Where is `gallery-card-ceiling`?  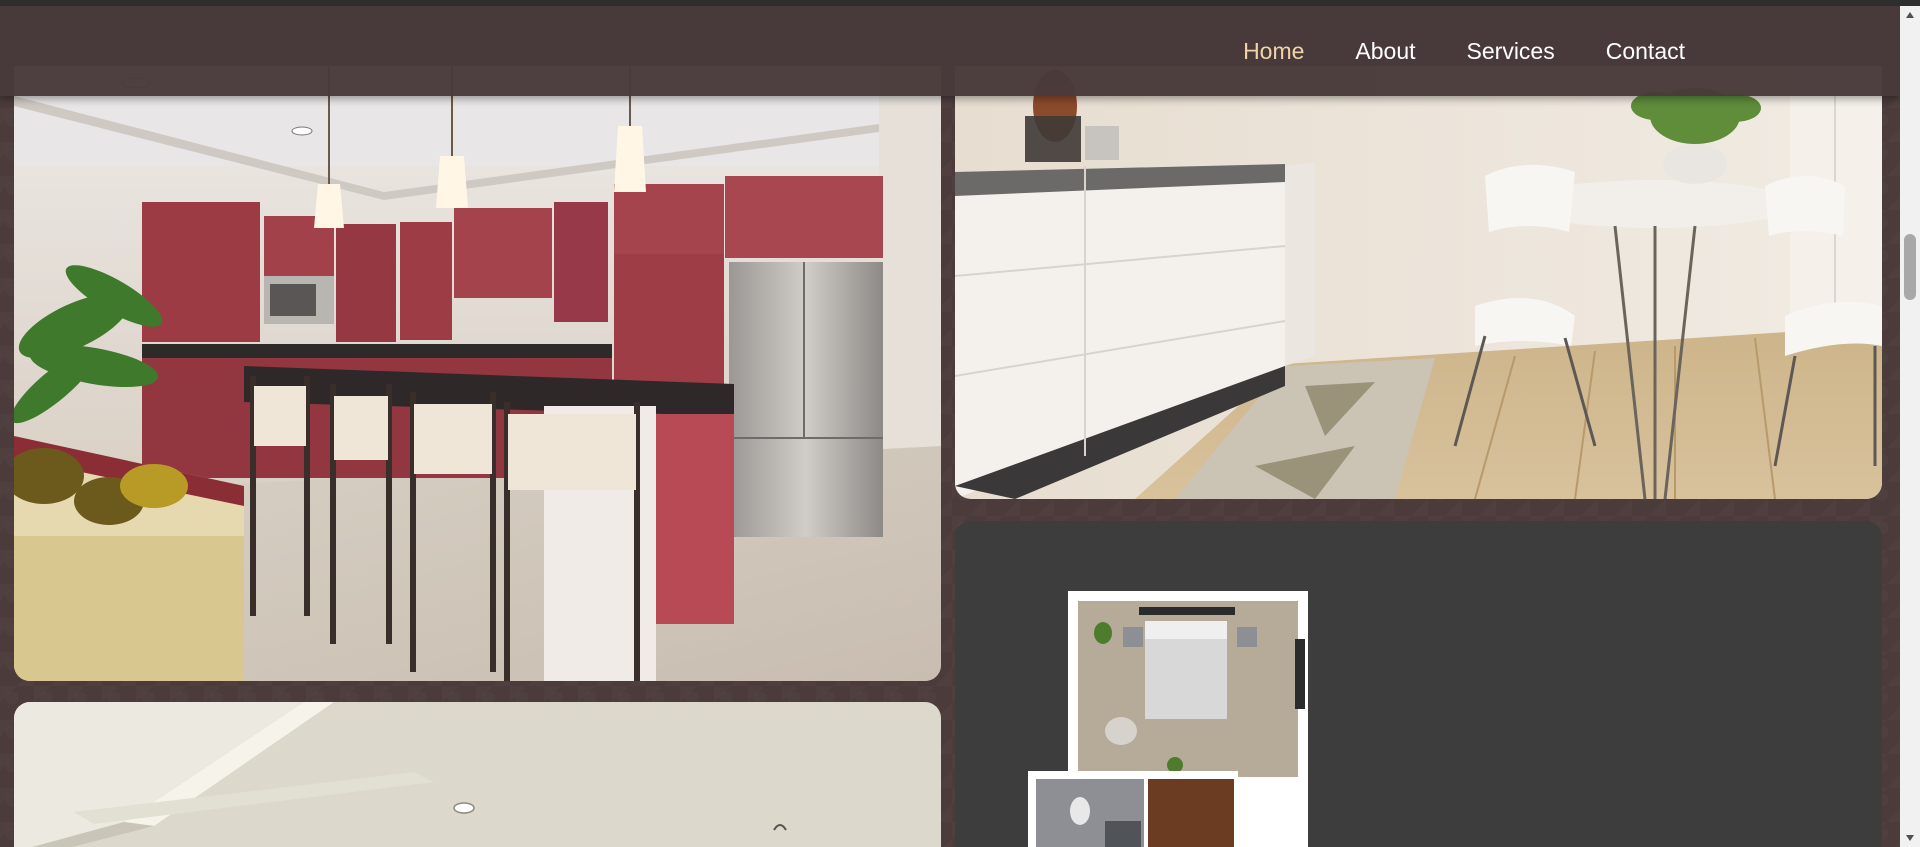
gallery-card-ceiling is located at coordinates (477, 774).